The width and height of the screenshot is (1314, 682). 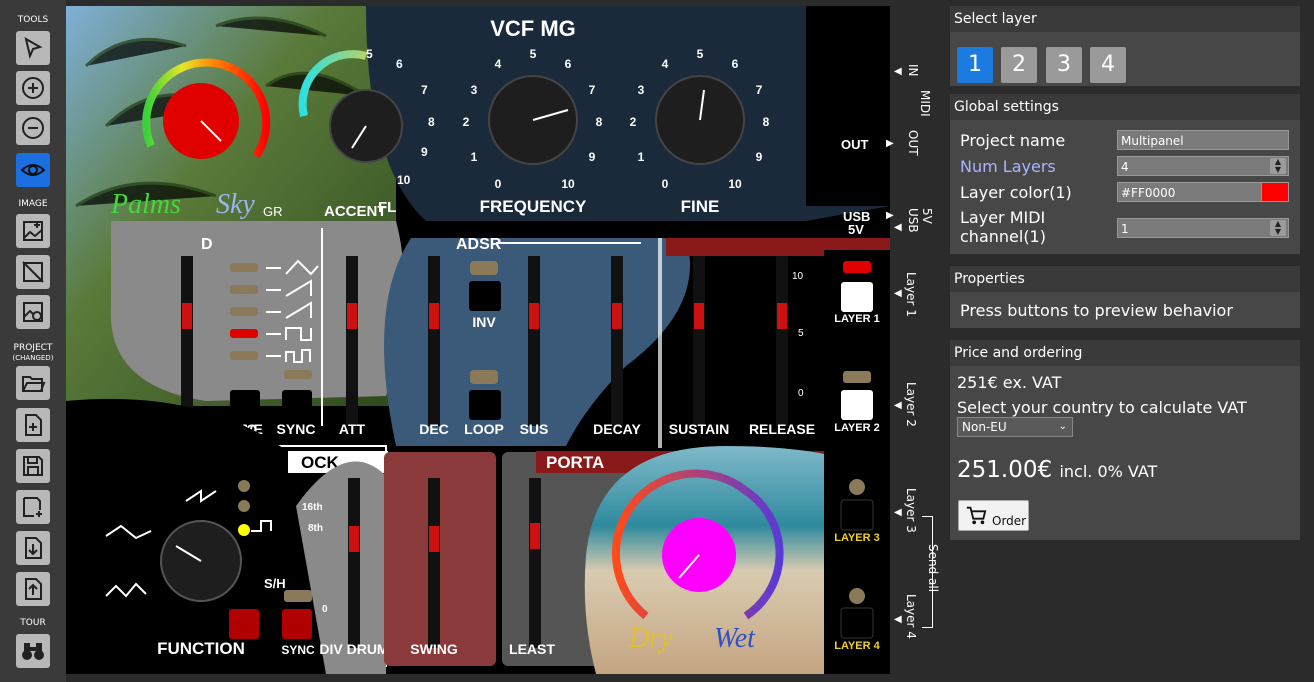 I want to click on dec-slider, so click(x=434, y=341).